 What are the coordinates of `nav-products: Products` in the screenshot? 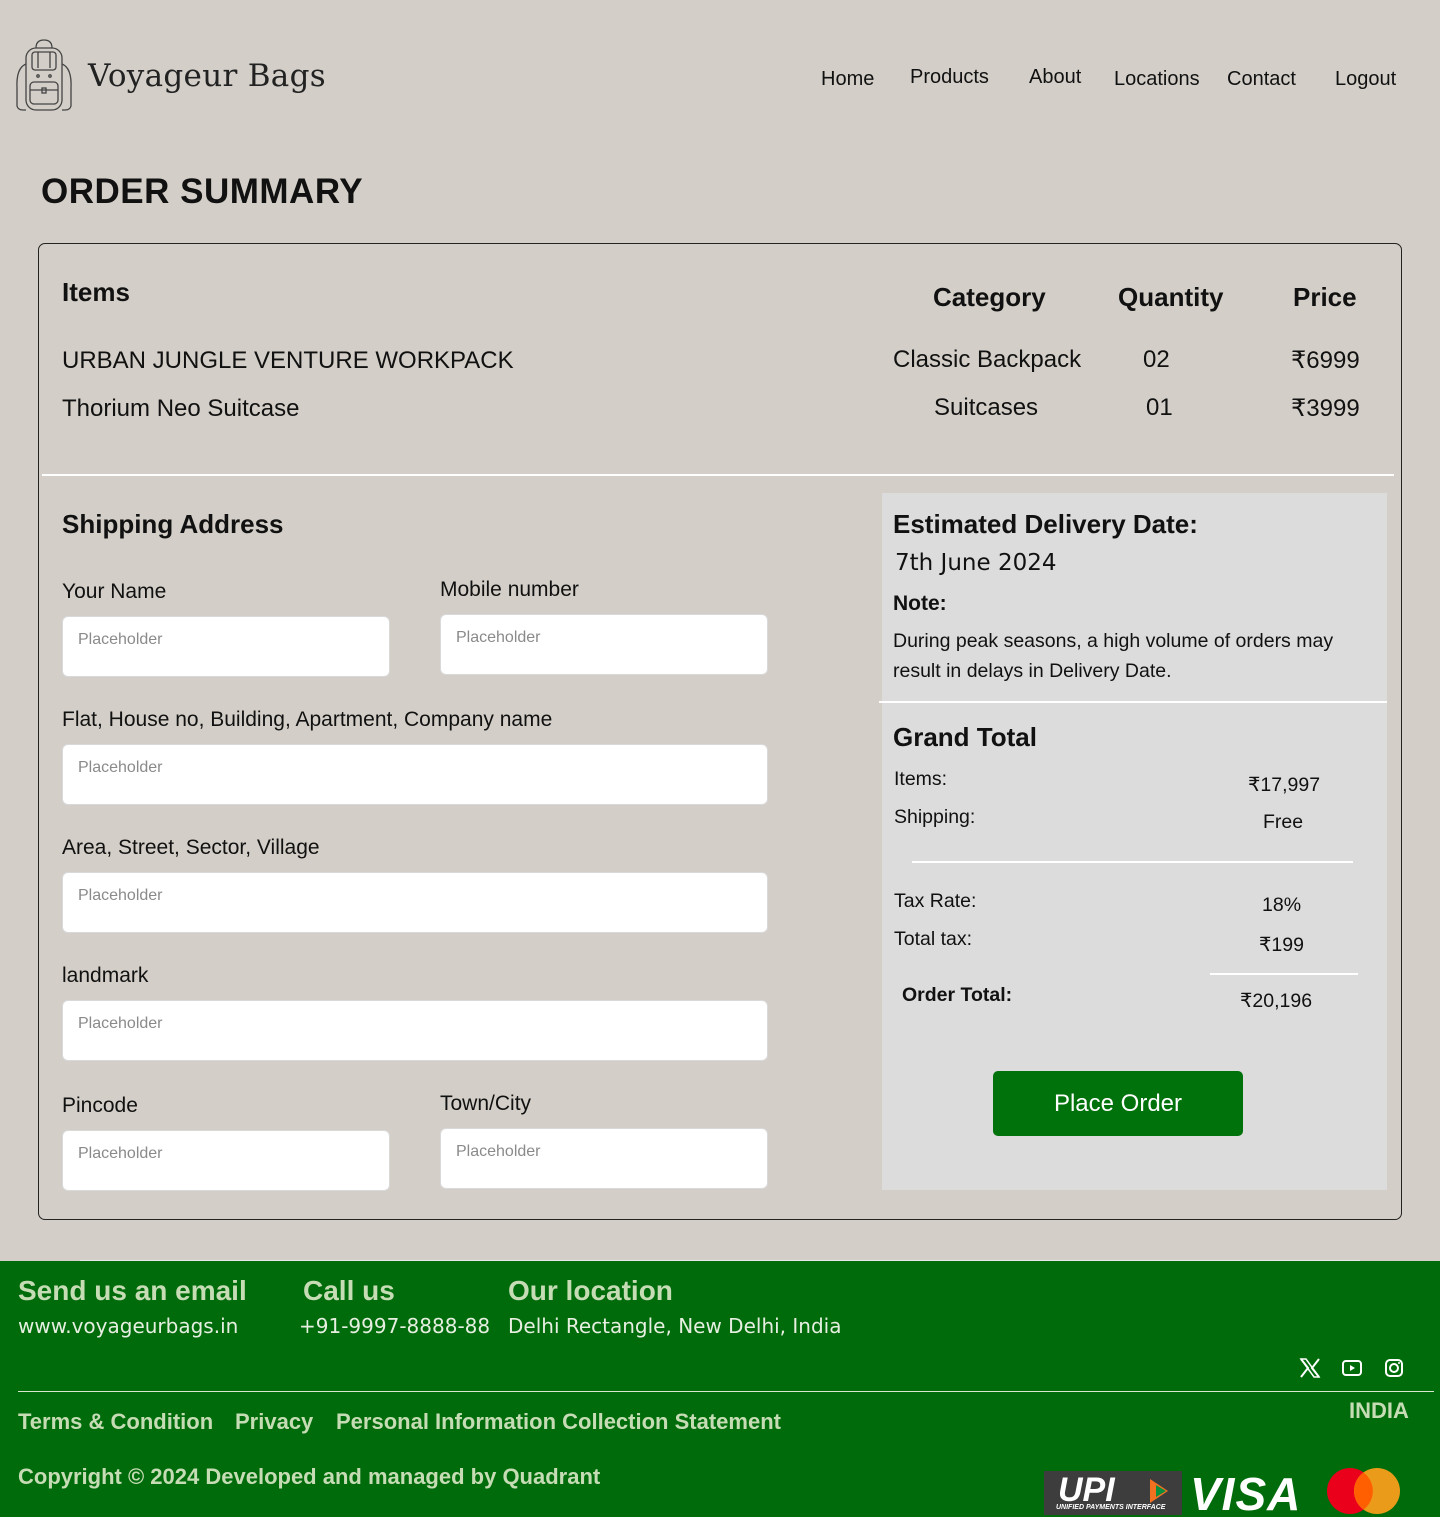 It's located at (949, 77).